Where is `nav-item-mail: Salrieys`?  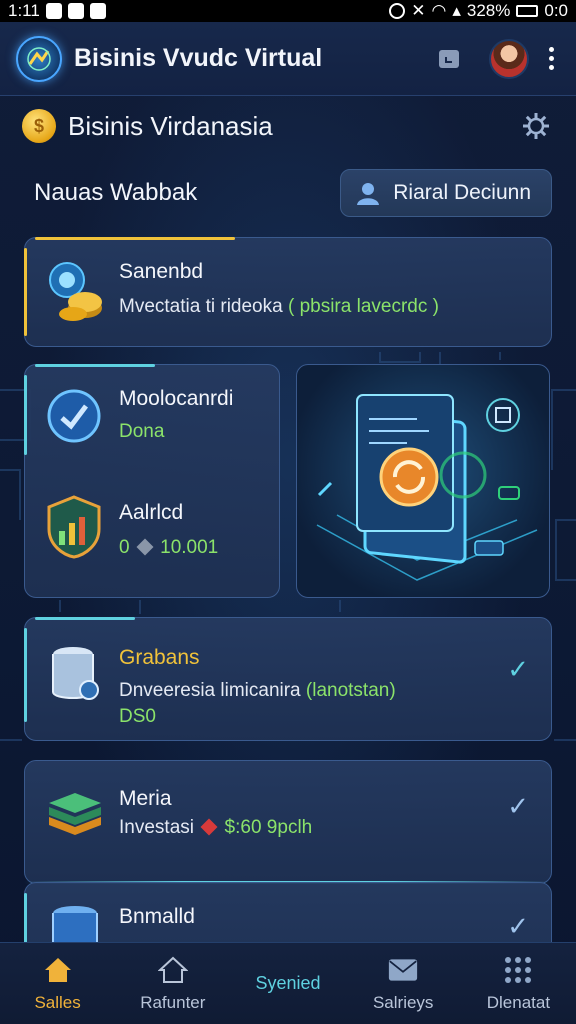 nav-item-mail: Salrieys is located at coordinates (403, 983).